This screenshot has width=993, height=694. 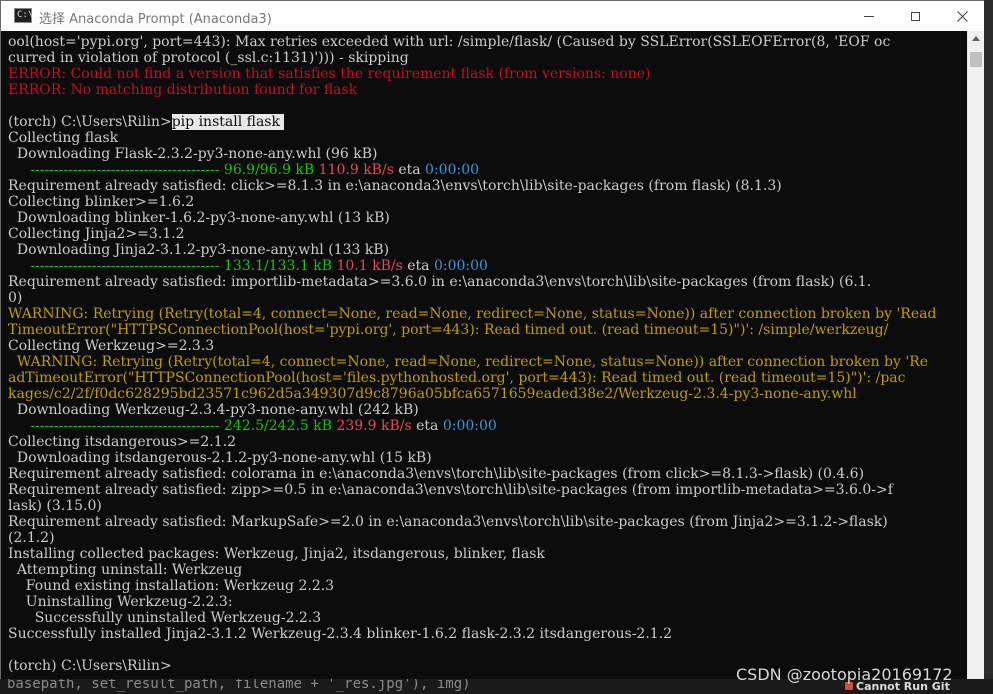 What do you see at coordinates (23, 15) in the screenshot?
I see `terminal-icon: C:\` at bounding box center [23, 15].